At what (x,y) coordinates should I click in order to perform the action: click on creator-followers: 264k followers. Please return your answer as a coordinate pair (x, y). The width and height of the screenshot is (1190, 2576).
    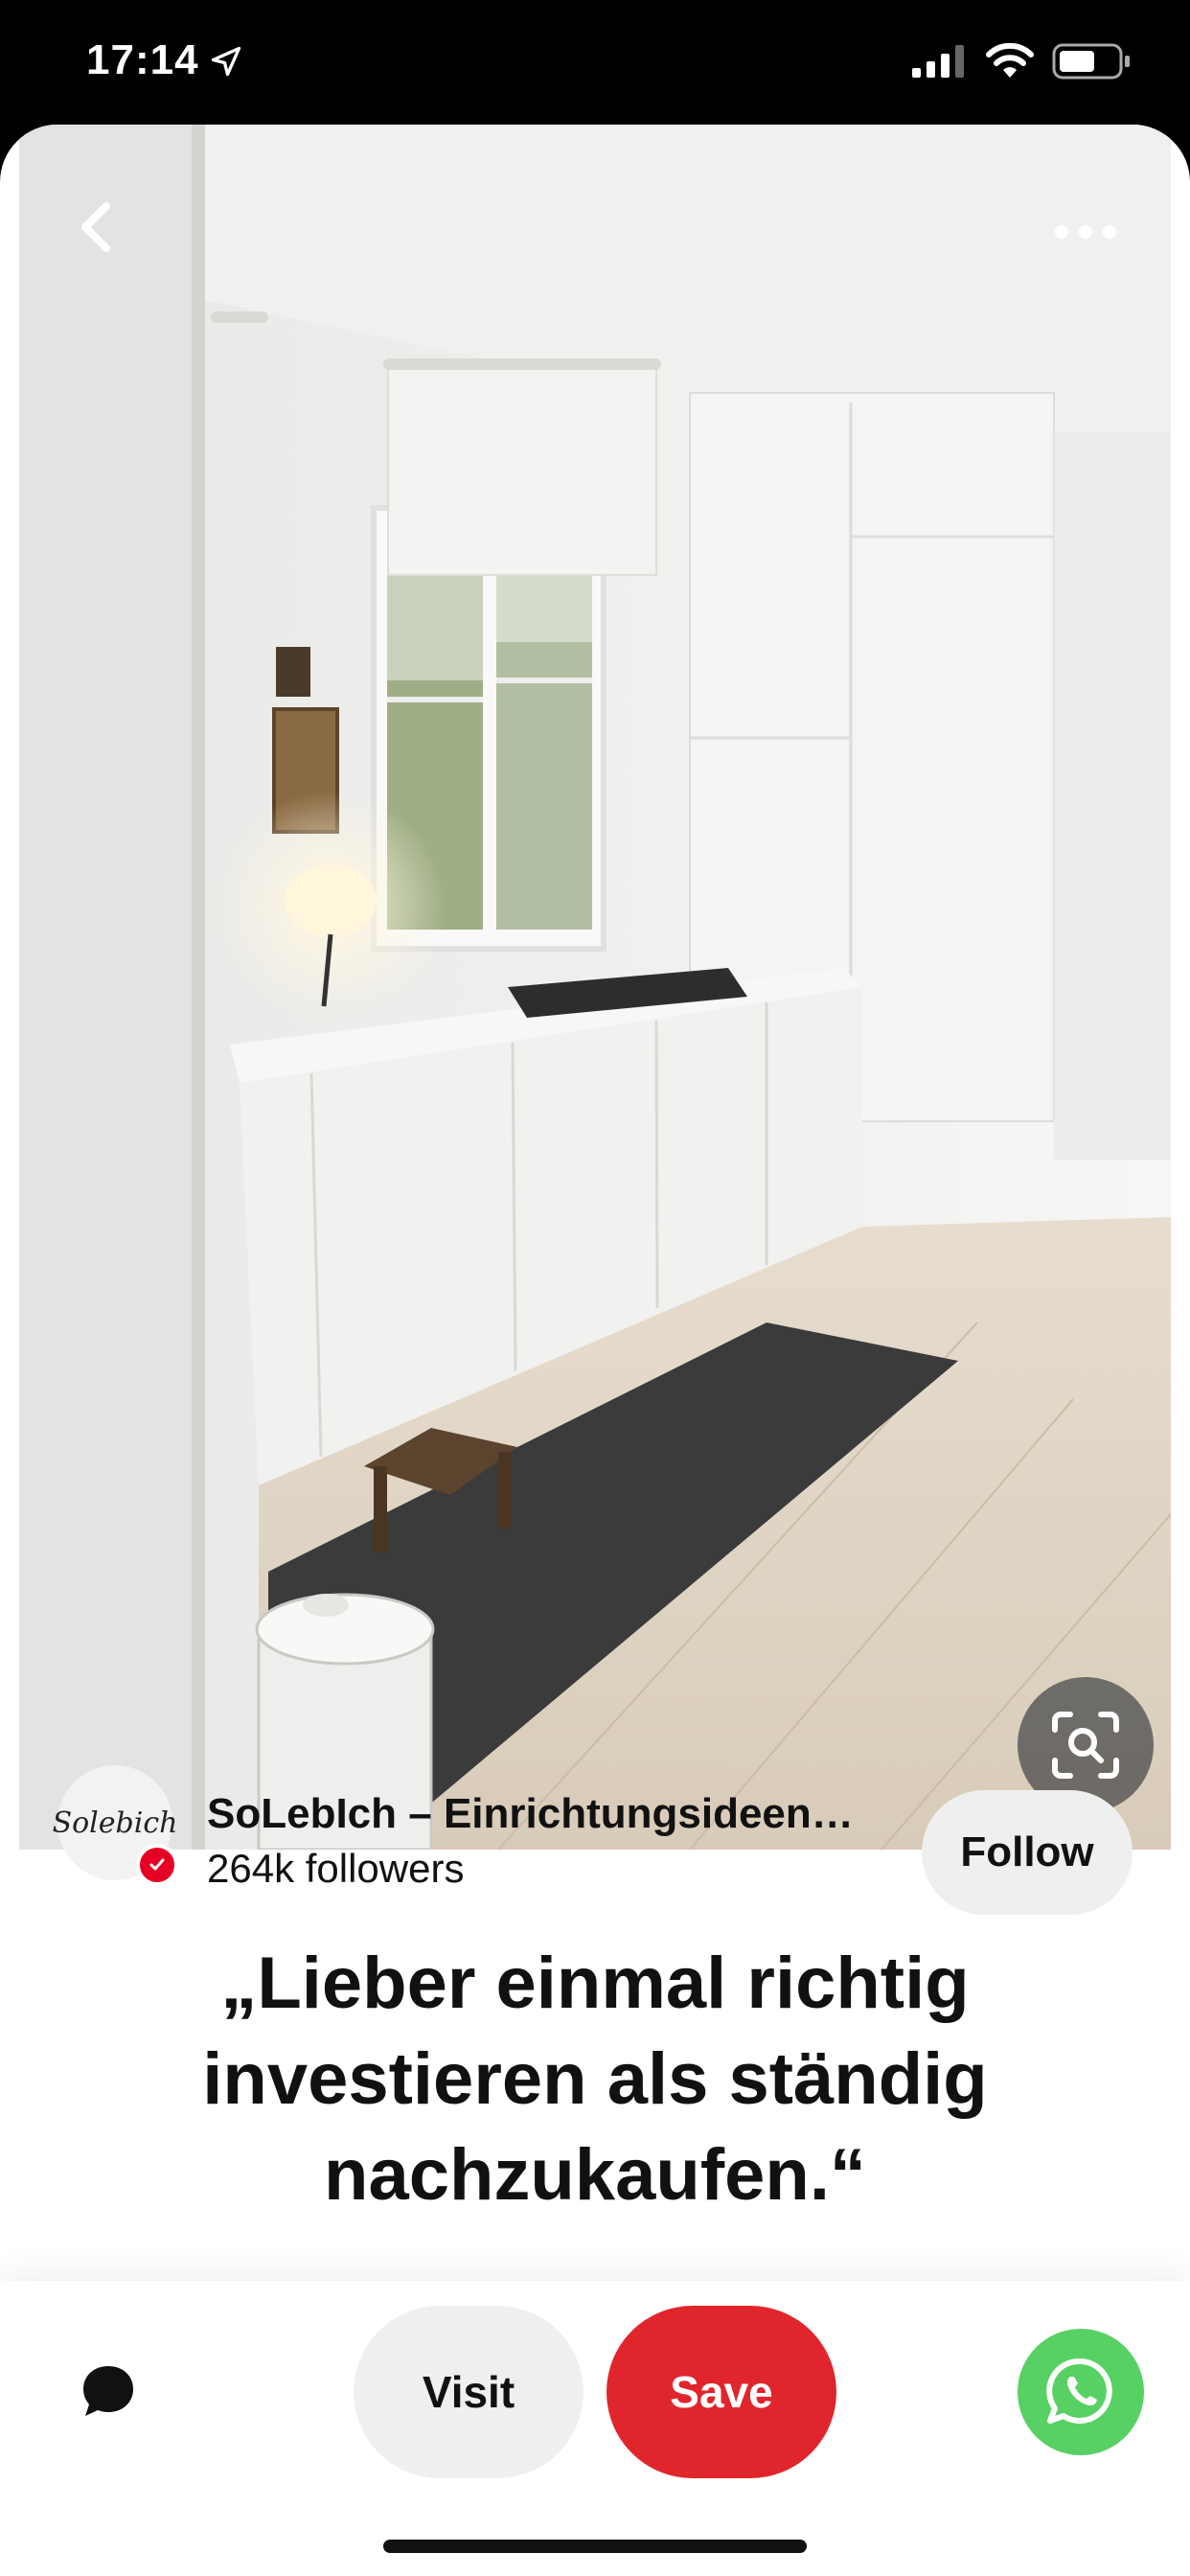
    Looking at the image, I should click on (336, 1868).